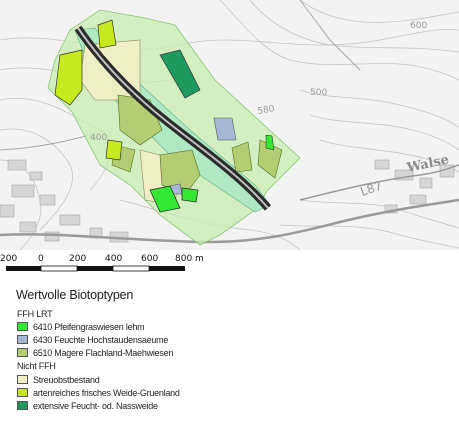 The height and width of the screenshot is (425, 459). I want to click on legend-group-label: FFH LRT, so click(35, 314).